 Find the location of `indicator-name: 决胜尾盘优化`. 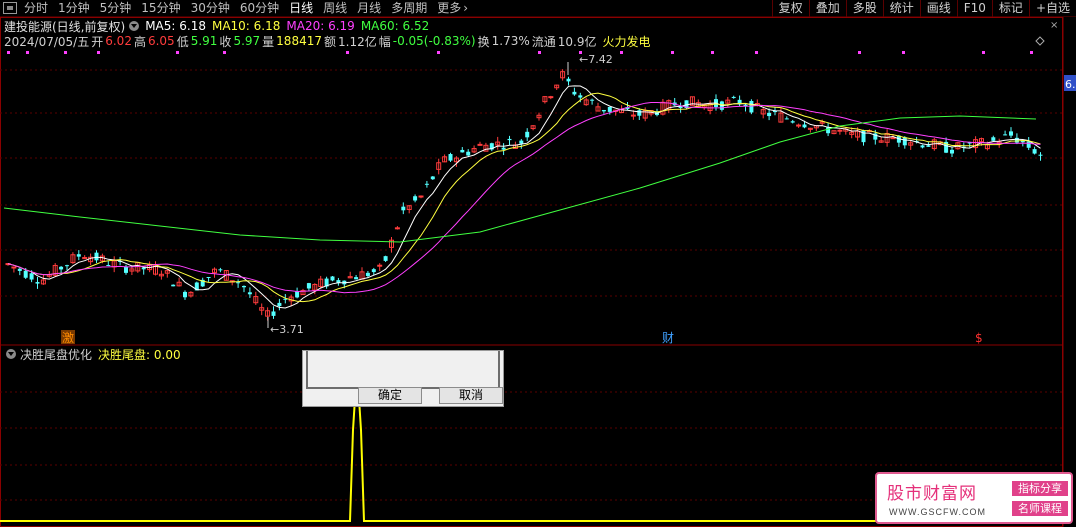

indicator-name: 决胜尾盘优化 is located at coordinates (56, 354).